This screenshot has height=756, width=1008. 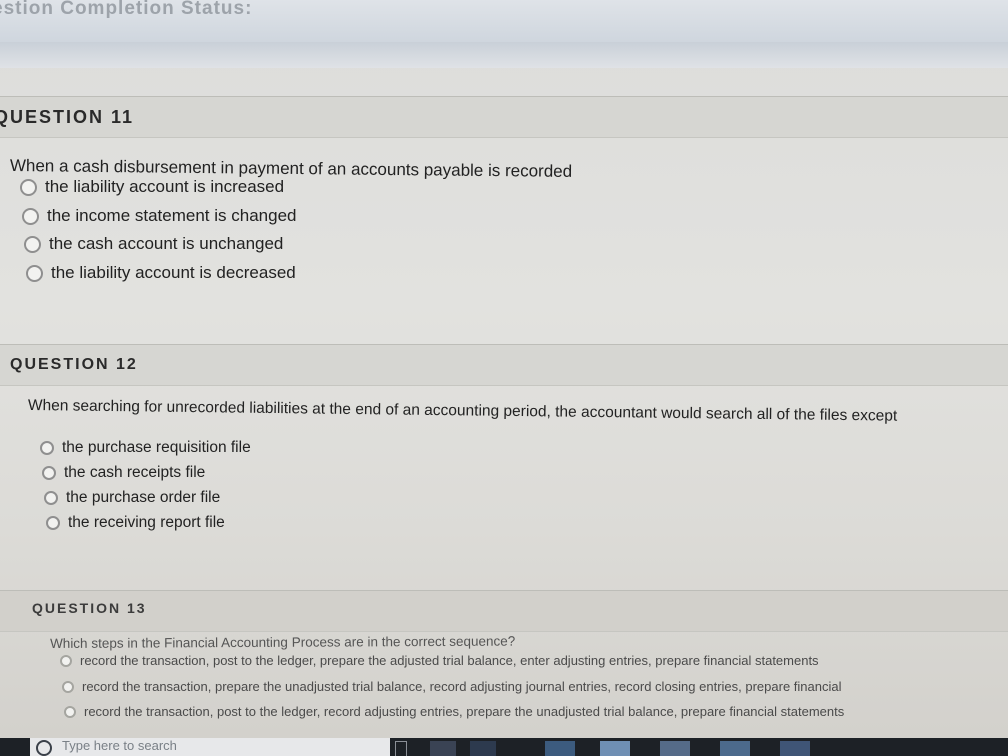 What do you see at coordinates (152, 187) in the screenshot?
I see `question-11-option-1: the liability account is increased` at bounding box center [152, 187].